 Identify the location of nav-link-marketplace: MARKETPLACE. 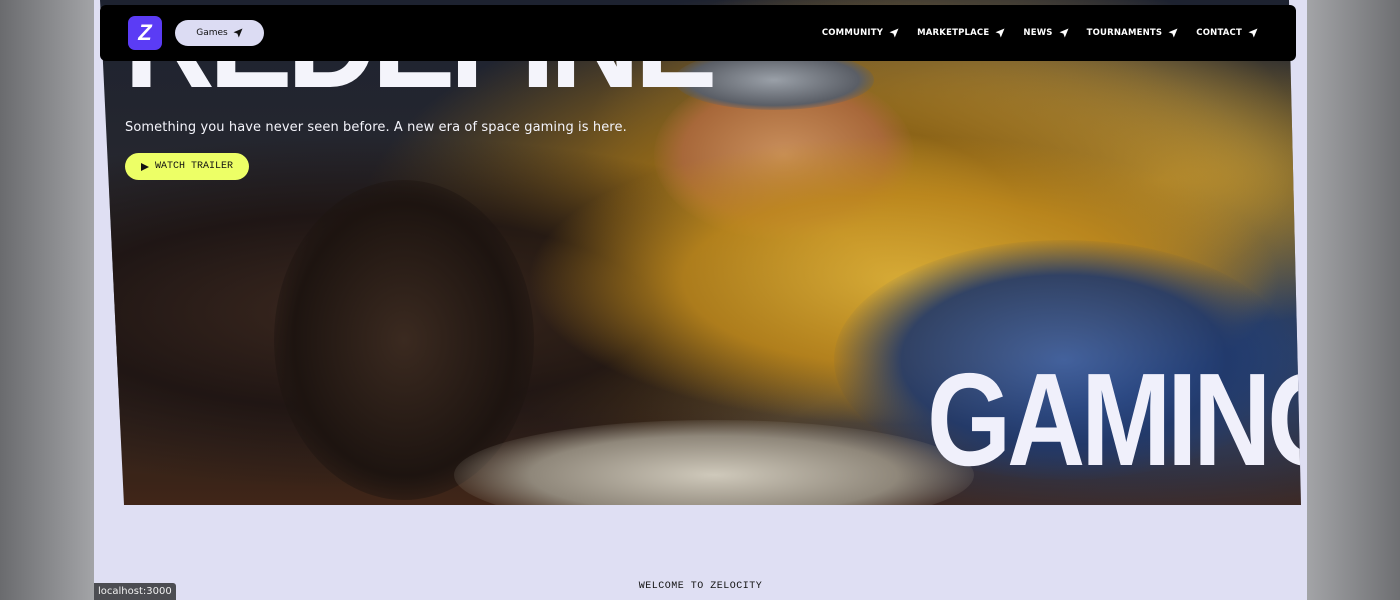
(961, 33).